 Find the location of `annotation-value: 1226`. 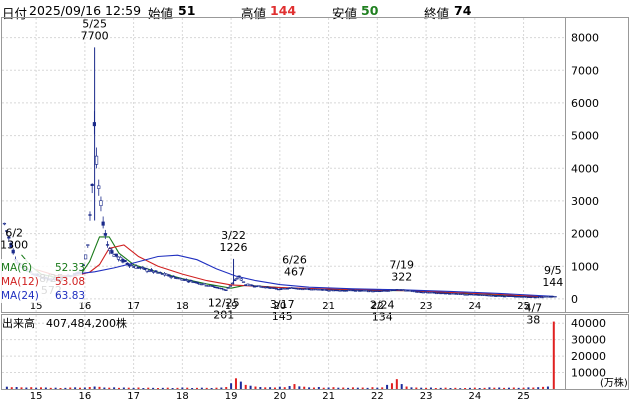

annotation-value: 1226 is located at coordinates (234, 247).